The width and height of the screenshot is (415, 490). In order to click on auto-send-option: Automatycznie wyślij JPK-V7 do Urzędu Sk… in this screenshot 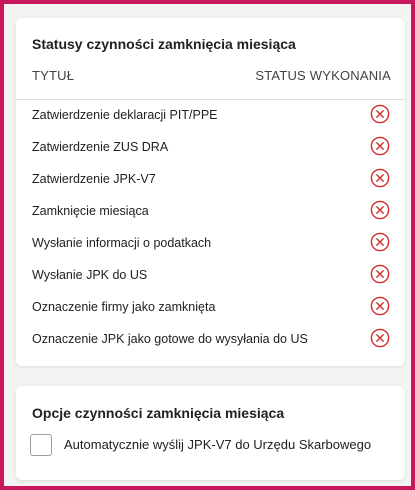, I will do `click(212, 447)`.